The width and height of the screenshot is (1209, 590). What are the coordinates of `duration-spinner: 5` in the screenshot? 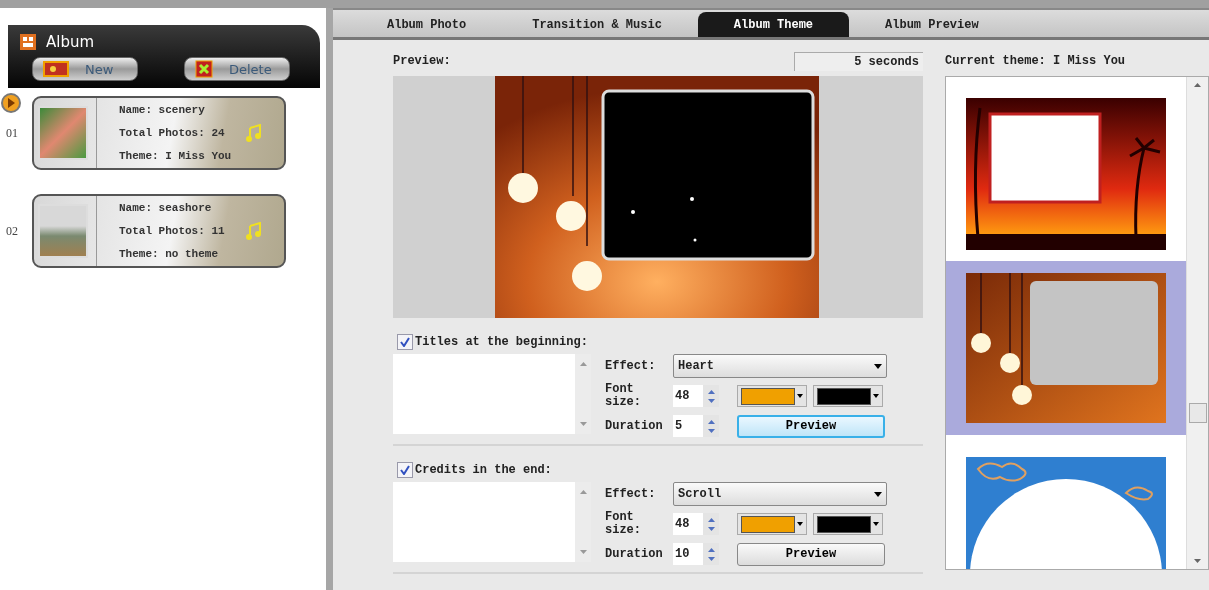 It's located at (696, 426).